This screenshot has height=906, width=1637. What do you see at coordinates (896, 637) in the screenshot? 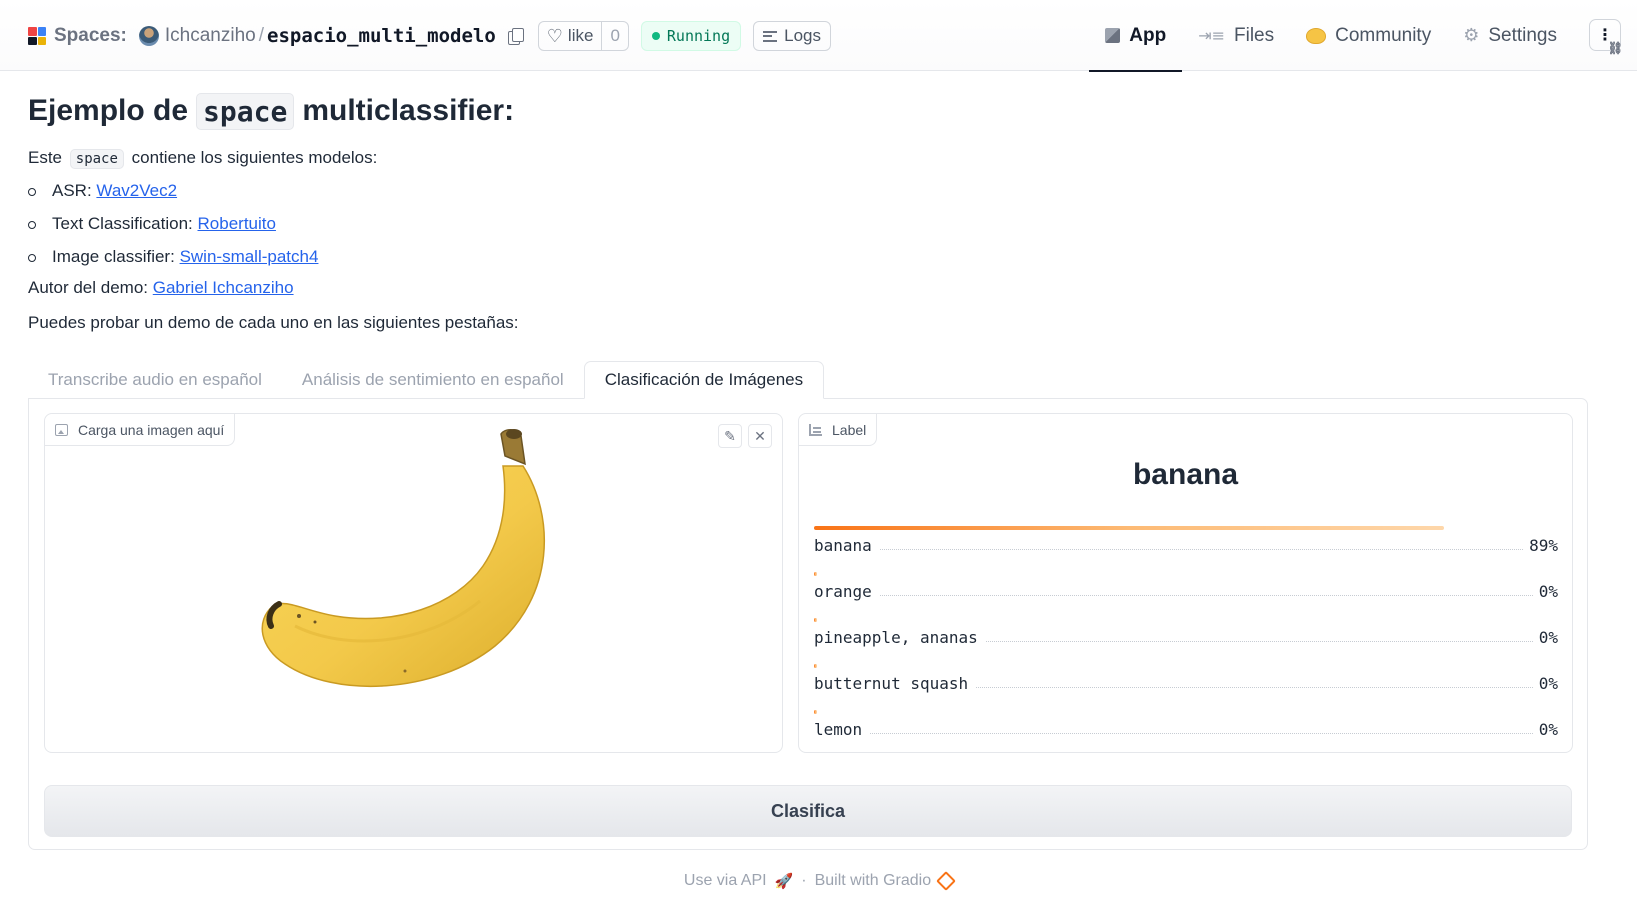
I see `confidence-class-name: pineapple, ananas` at bounding box center [896, 637].